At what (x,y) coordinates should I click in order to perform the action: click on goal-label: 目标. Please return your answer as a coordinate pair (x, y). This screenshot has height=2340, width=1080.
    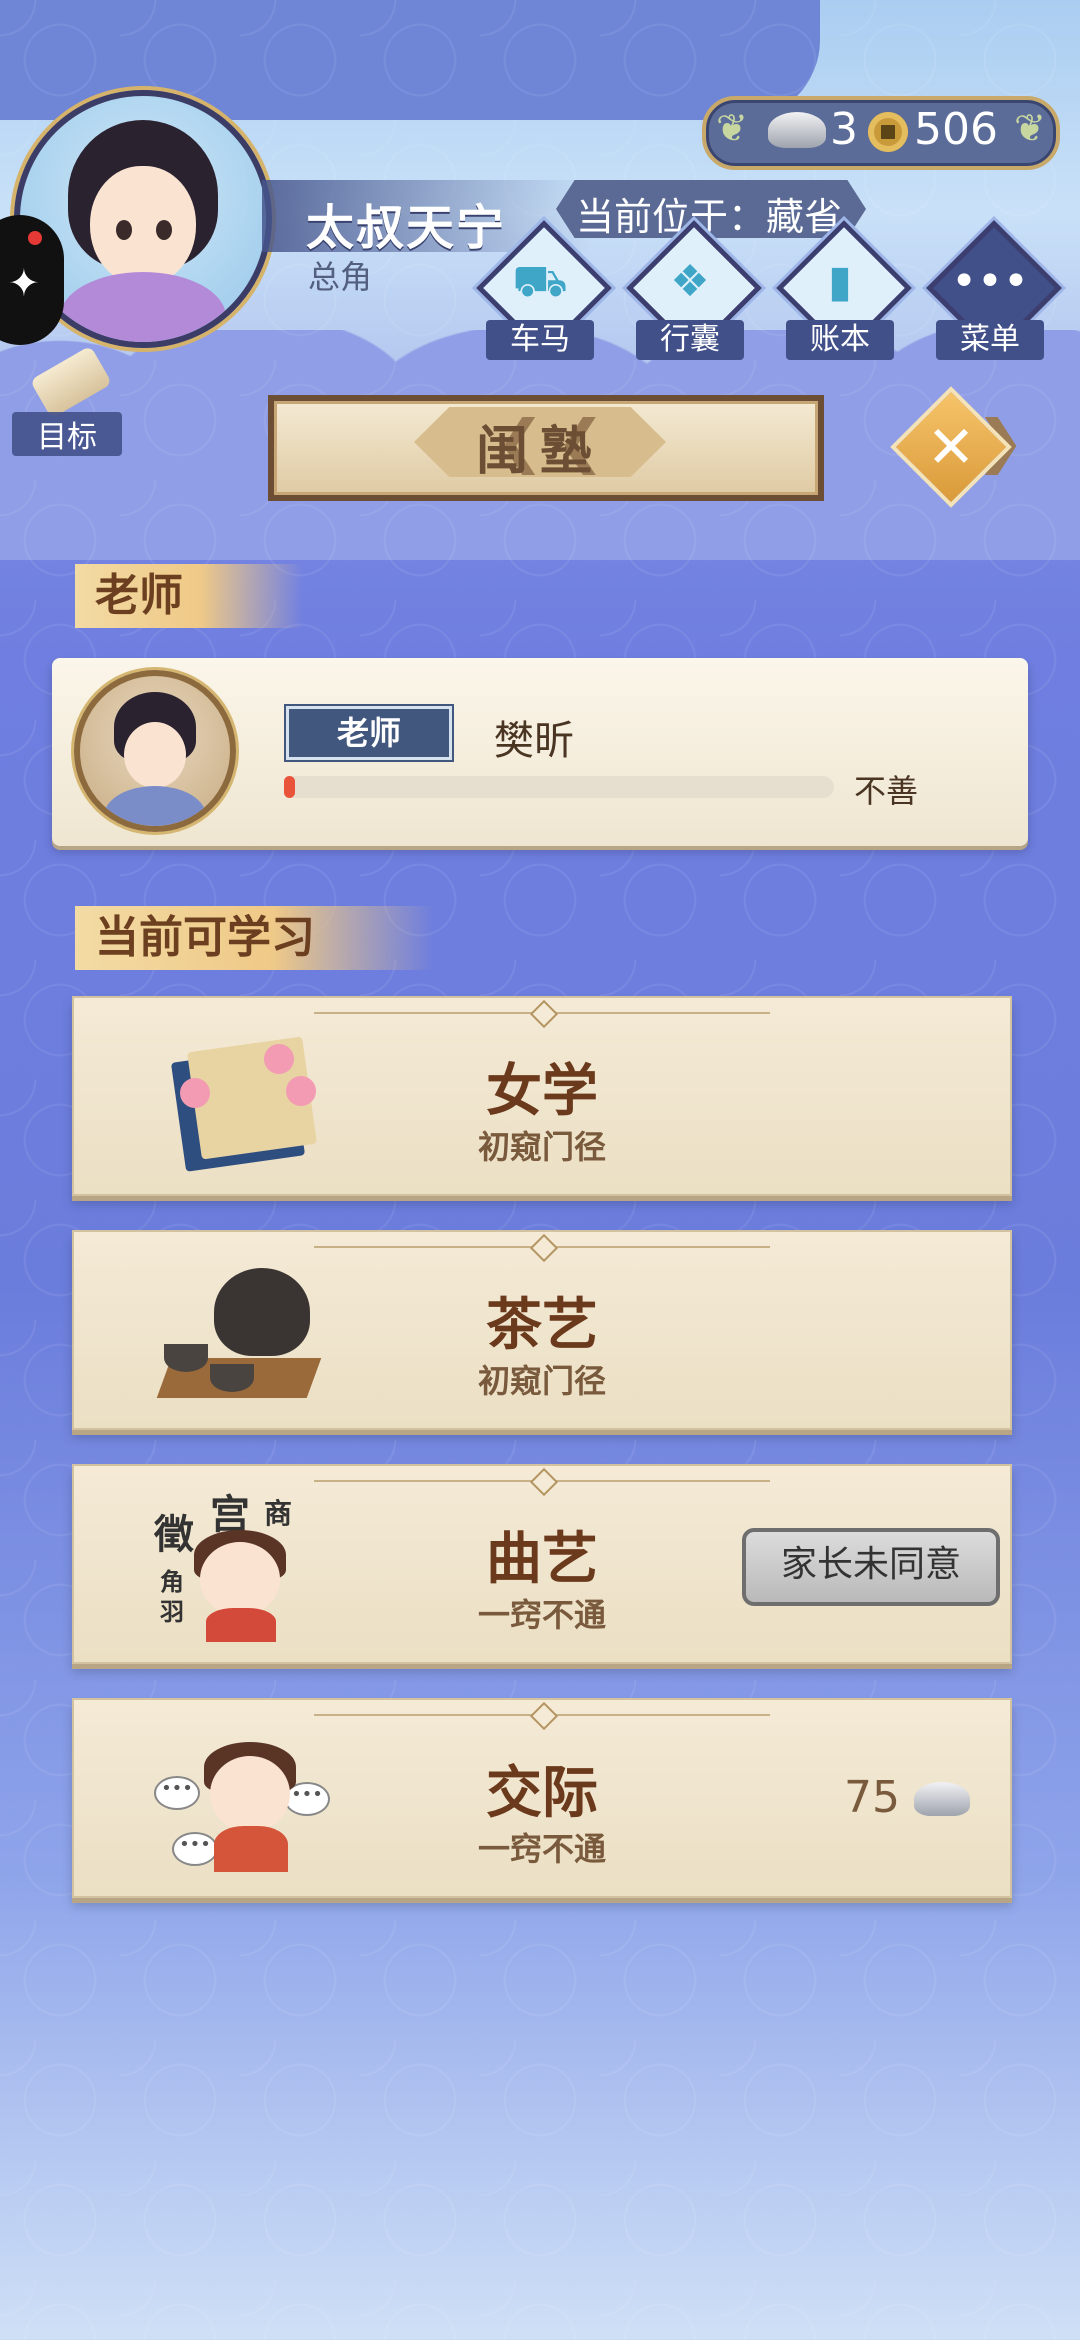
    Looking at the image, I should click on (67, 434).